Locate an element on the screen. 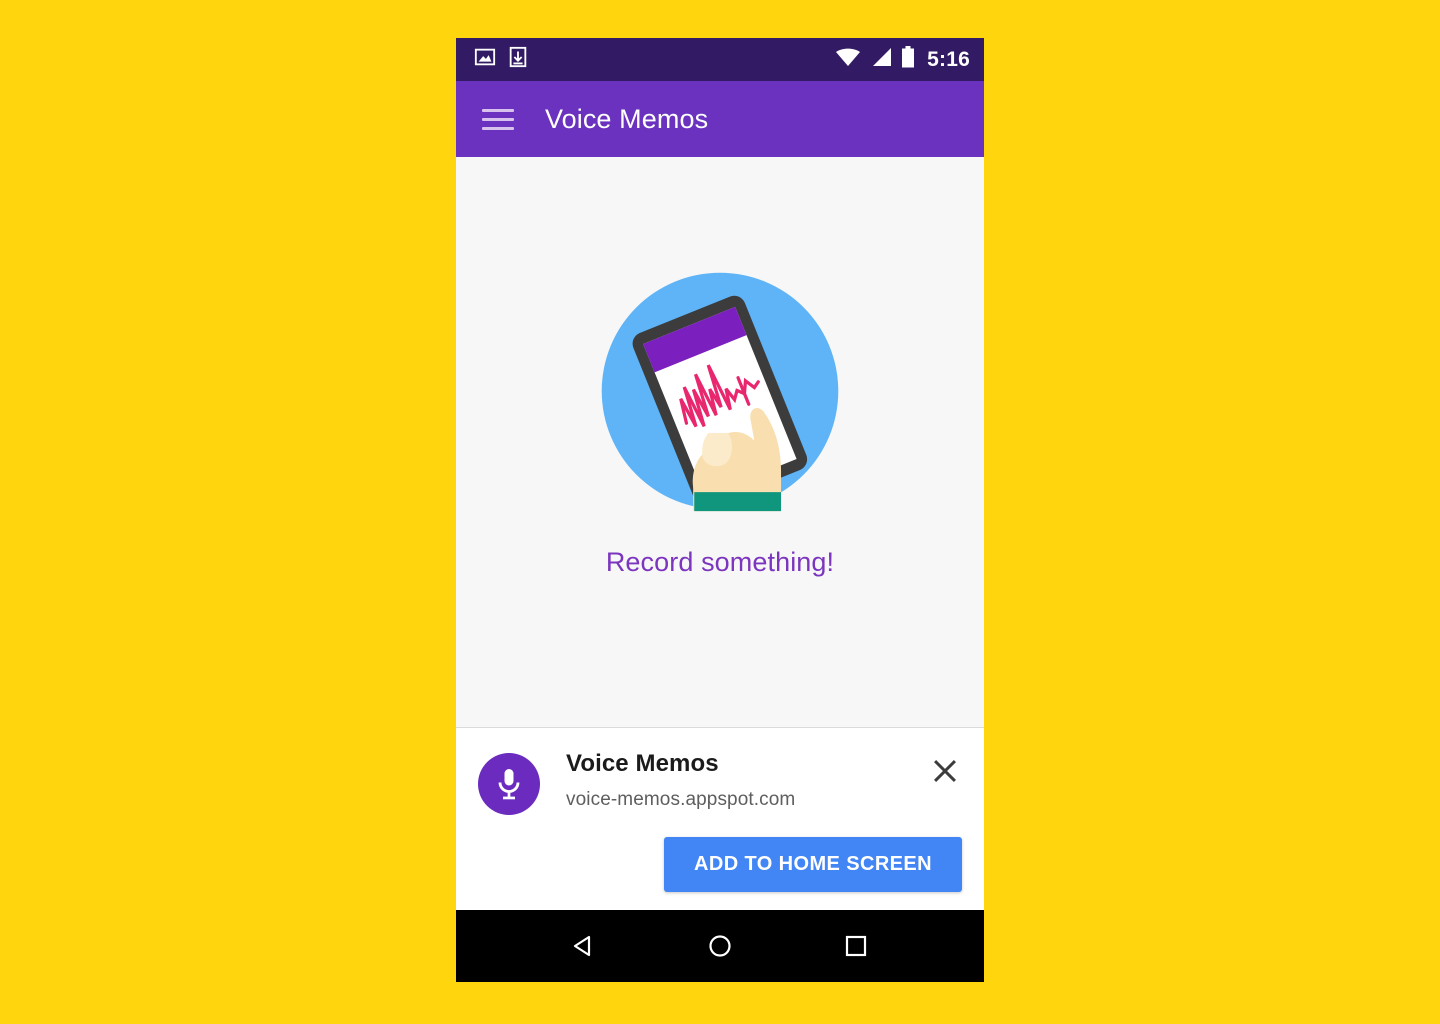 Image resolution: width=1440 pixels, height=1024 pixels. android-navigation-bar is located at coordinates (720, 946).